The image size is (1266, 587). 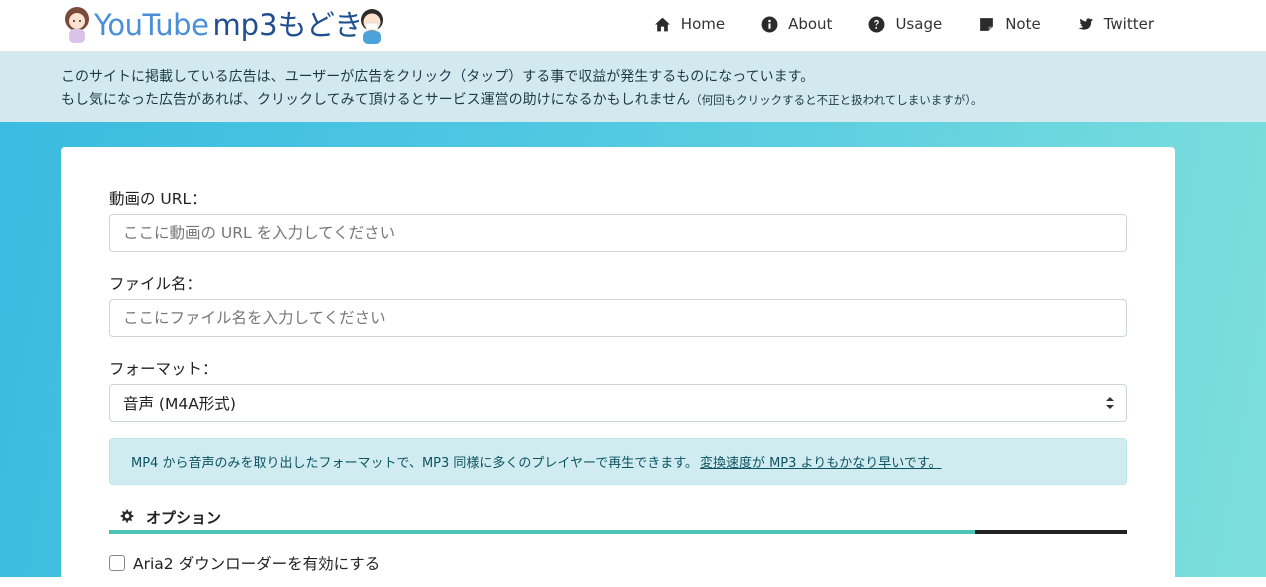 I want to click on format-select: 音声 (M4A形式), so click(x=618, y=403).